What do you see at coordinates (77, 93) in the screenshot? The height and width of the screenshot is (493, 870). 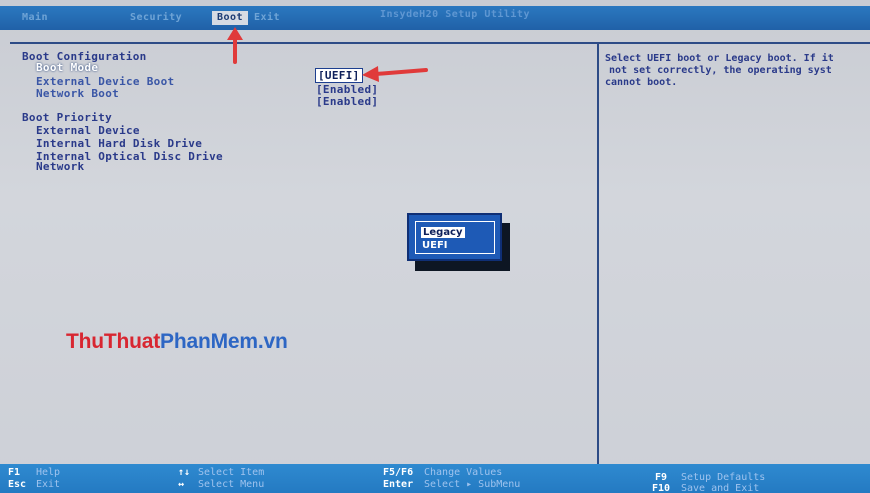 I see `setting-network-boot: Network Boot` at bounding box center [77, 93].